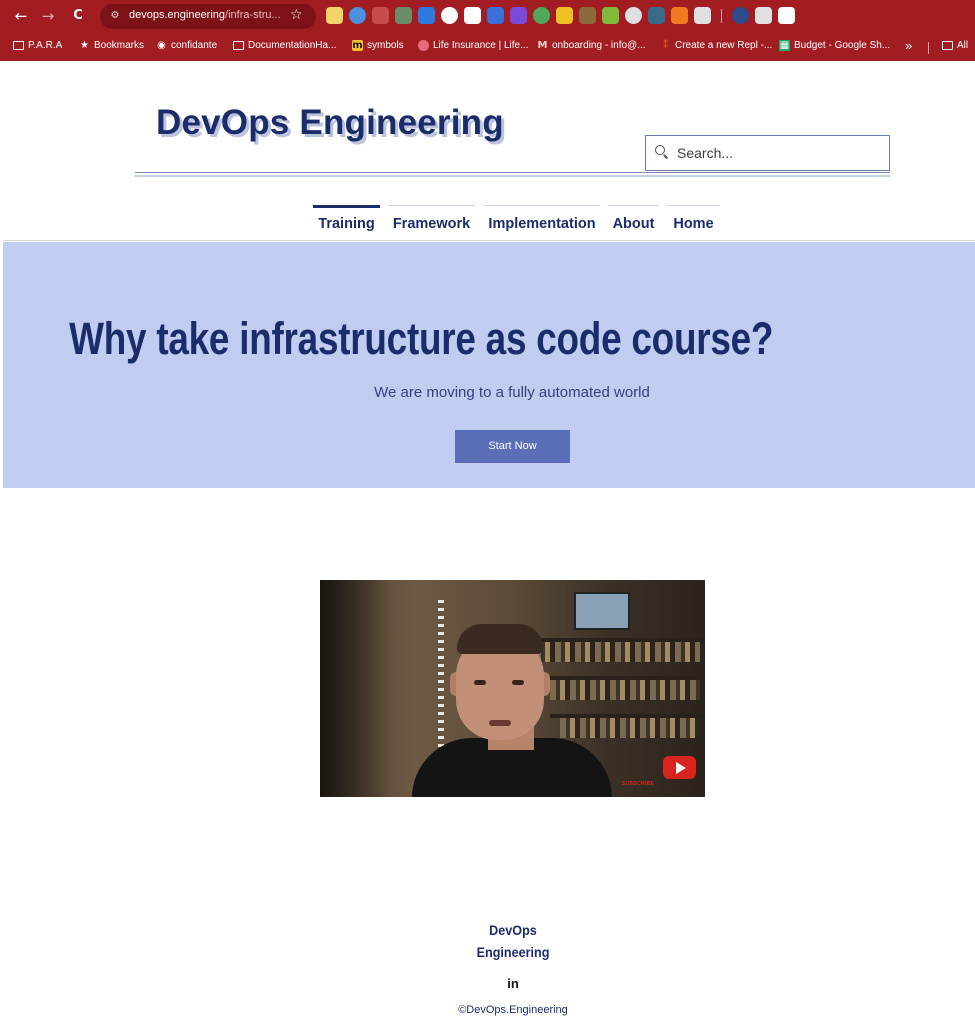 This screenshot has width=975, height=1023. What do you see at coordinates (421, 338) in the screenshot?
I see `hero-title: Why take infrastructure as code course?` at bounding box center [421, 338].